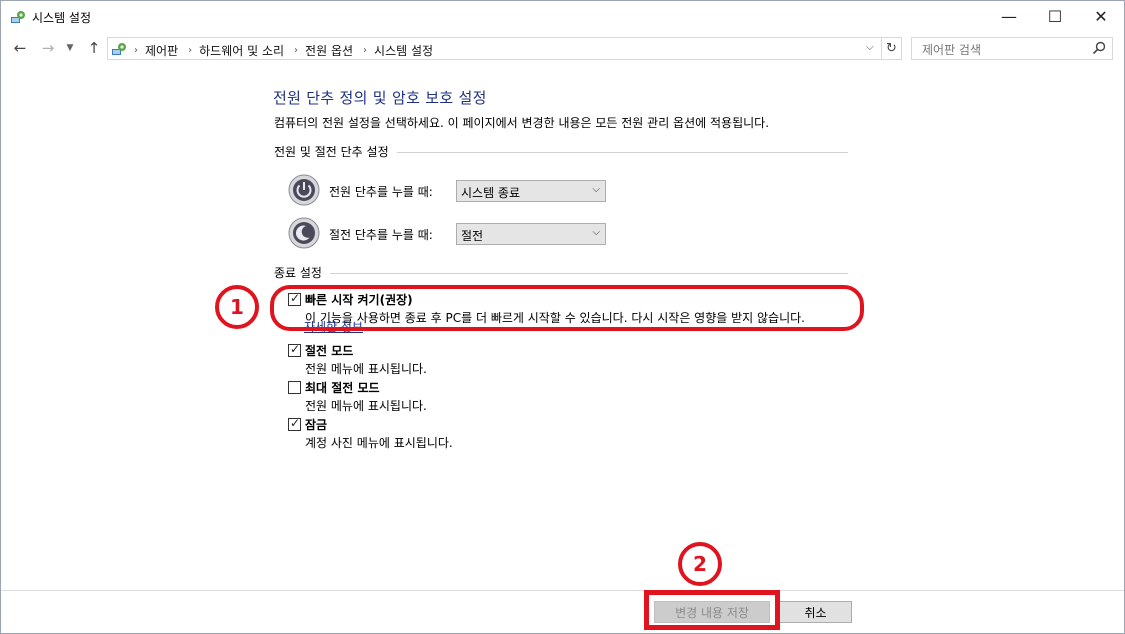 The height and width of the screenshot is (634, 1125). I want to click on search-input: 제어판 검색, so click(1012, 48).